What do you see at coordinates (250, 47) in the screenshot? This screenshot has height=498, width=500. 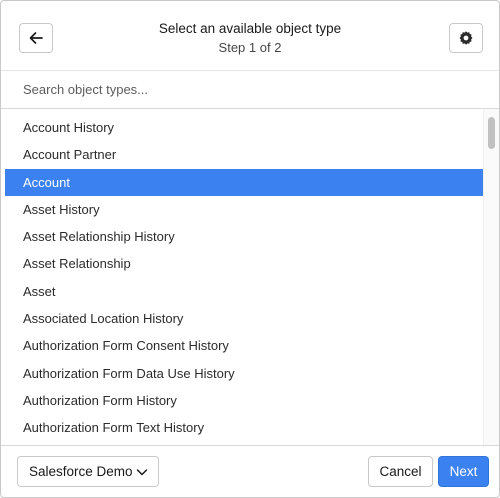 I see `step-indicator: Step 1 of 2` at bounding box center [250, 47].